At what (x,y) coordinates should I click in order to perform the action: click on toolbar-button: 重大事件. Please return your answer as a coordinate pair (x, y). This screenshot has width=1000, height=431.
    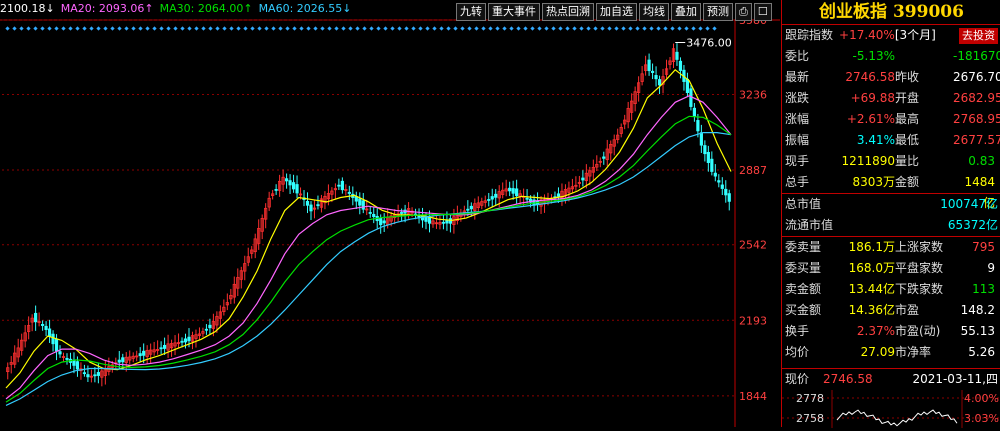
    Looking at the image, I should click on (514, 12).